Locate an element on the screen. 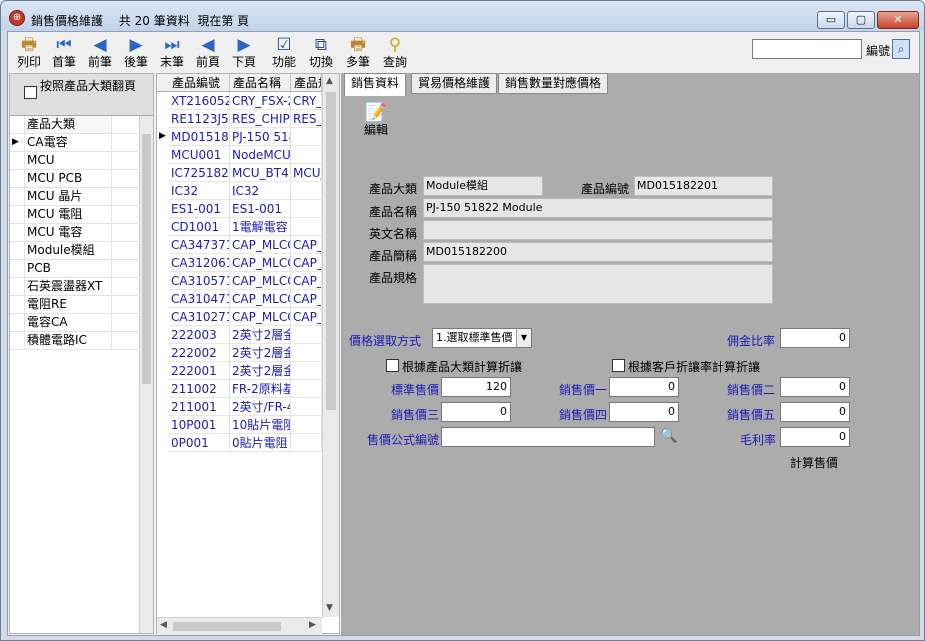 The width and height of the screenshot is (925, 641). column-header-code: 產品編號 is located at coordinates (199, 82).